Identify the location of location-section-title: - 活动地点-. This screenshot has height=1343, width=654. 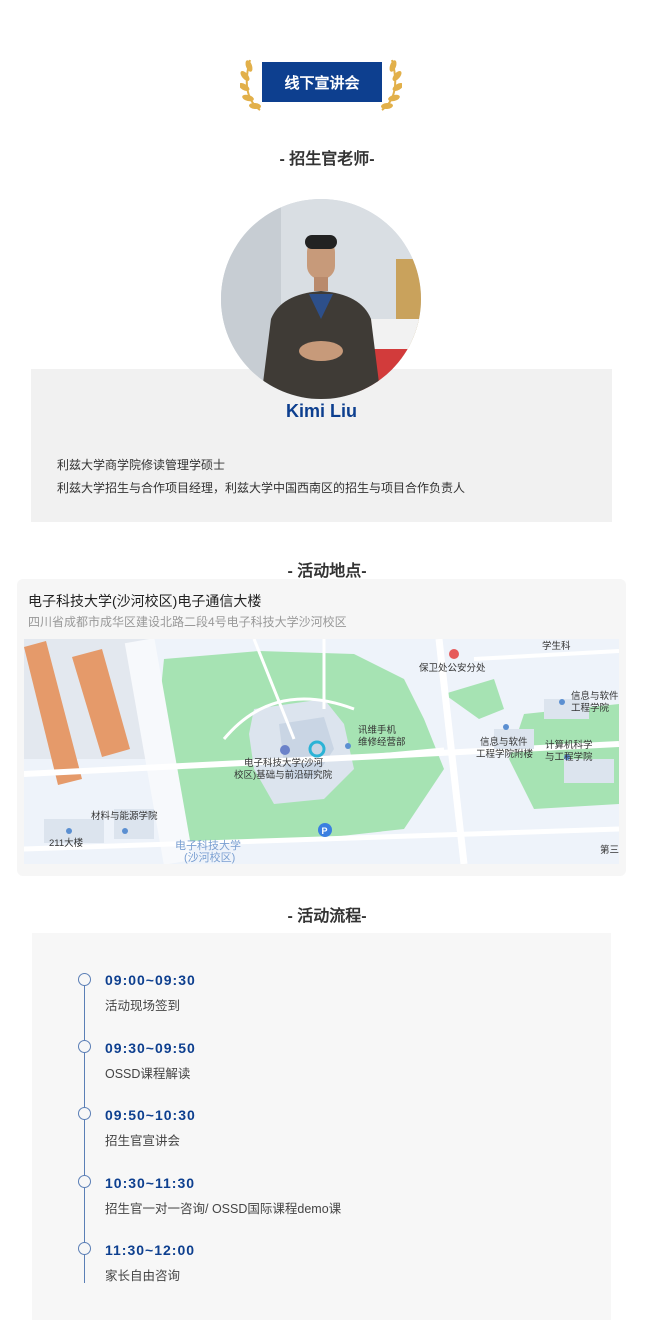
(327, 571).